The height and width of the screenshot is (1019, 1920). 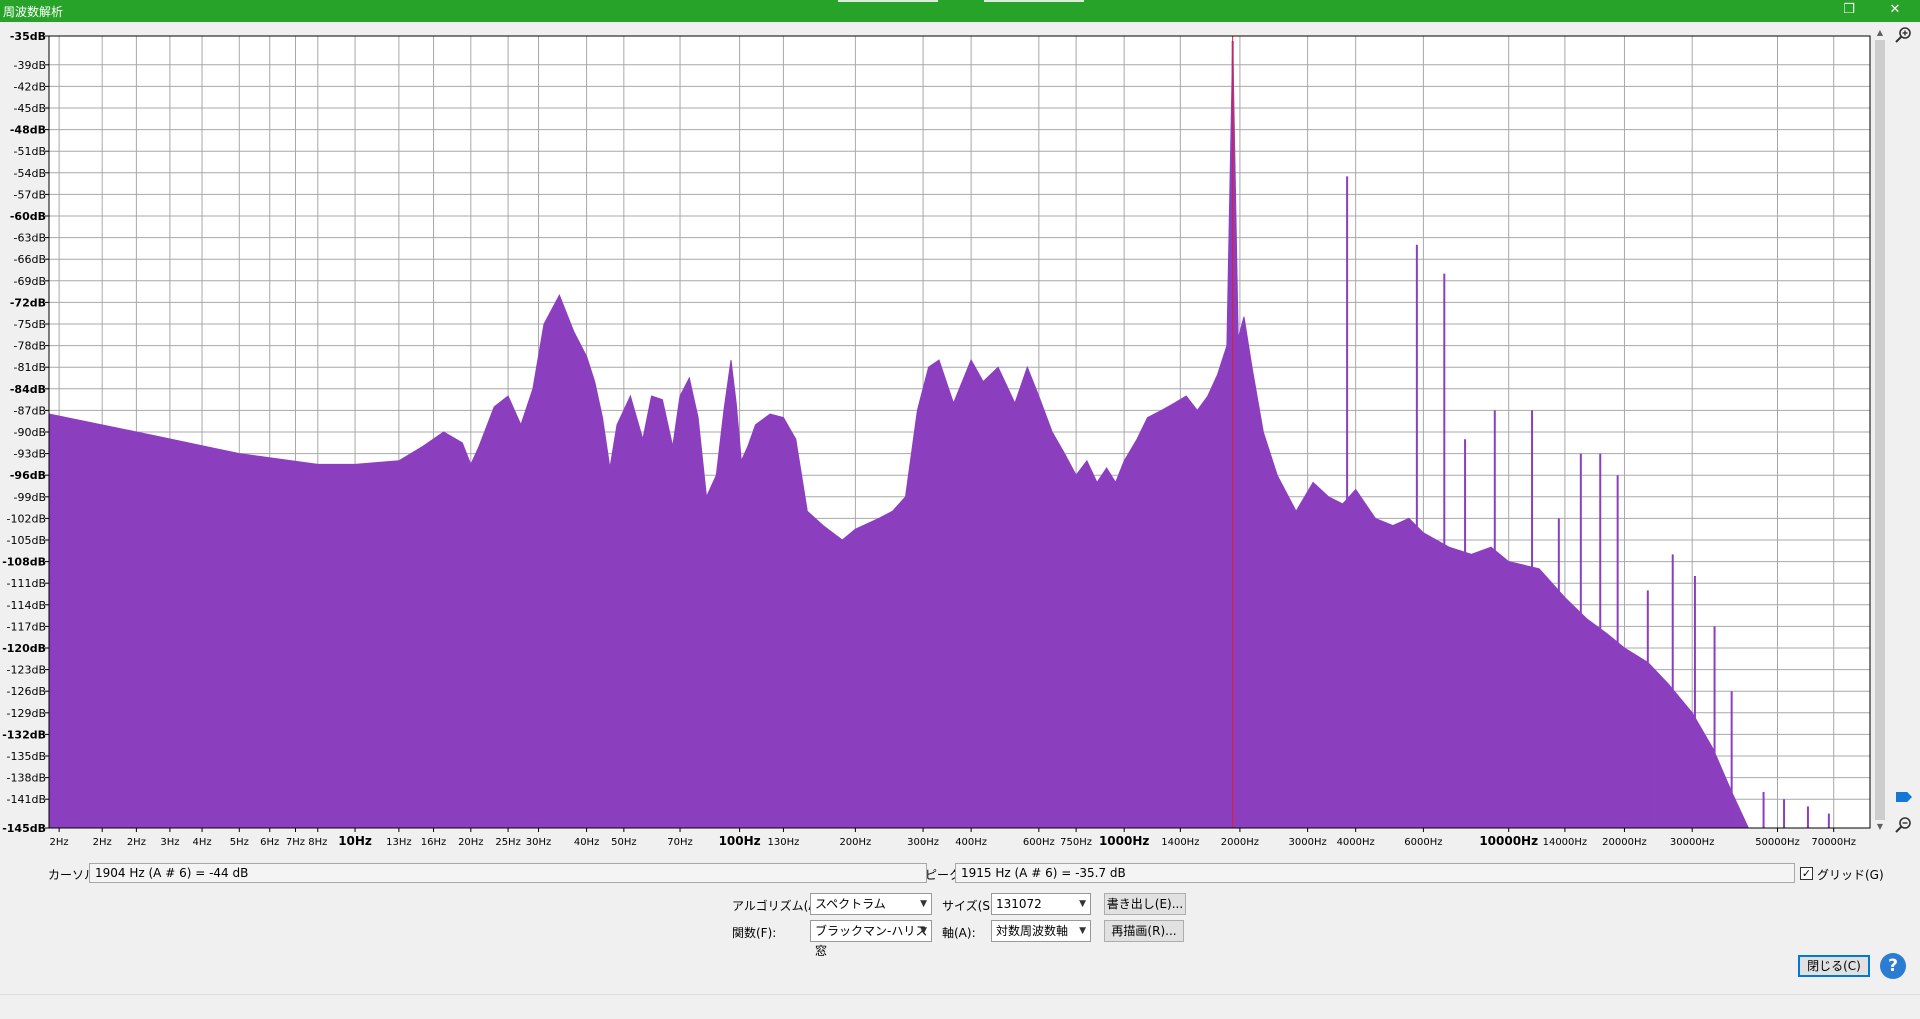 What do you see at coordinates (1849, 11) in the screenshot?
I see `restore-button: ❐` at bounding box center [1849, 11].